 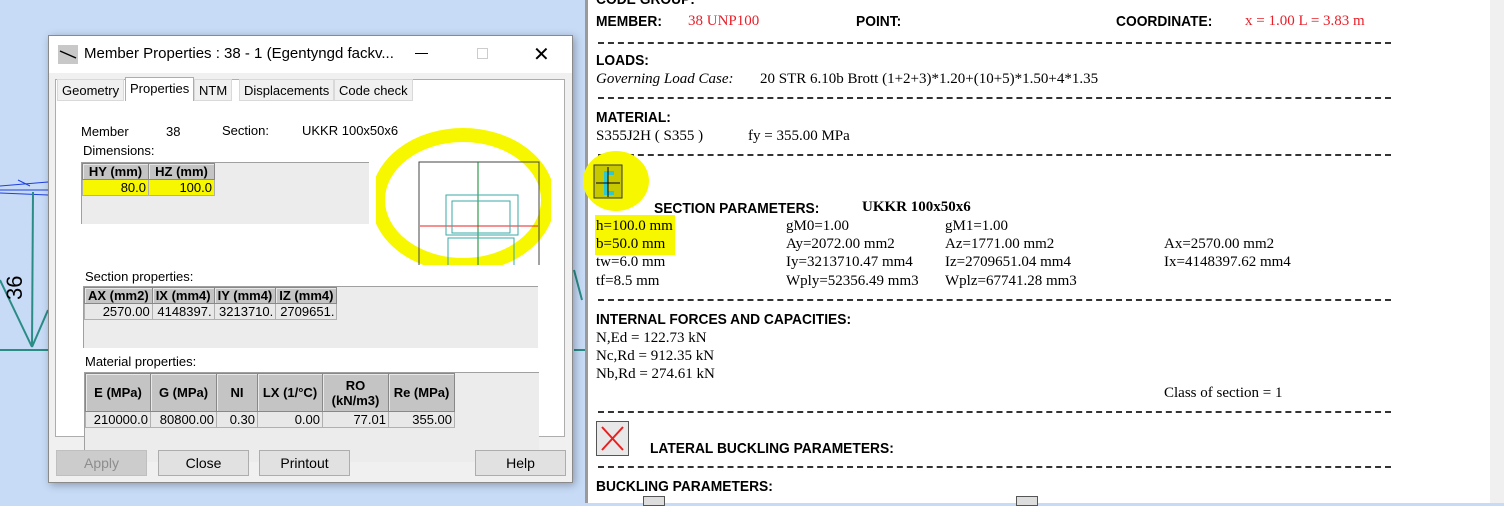 I want to click on scrollbar, so click(x=1497, y=251).